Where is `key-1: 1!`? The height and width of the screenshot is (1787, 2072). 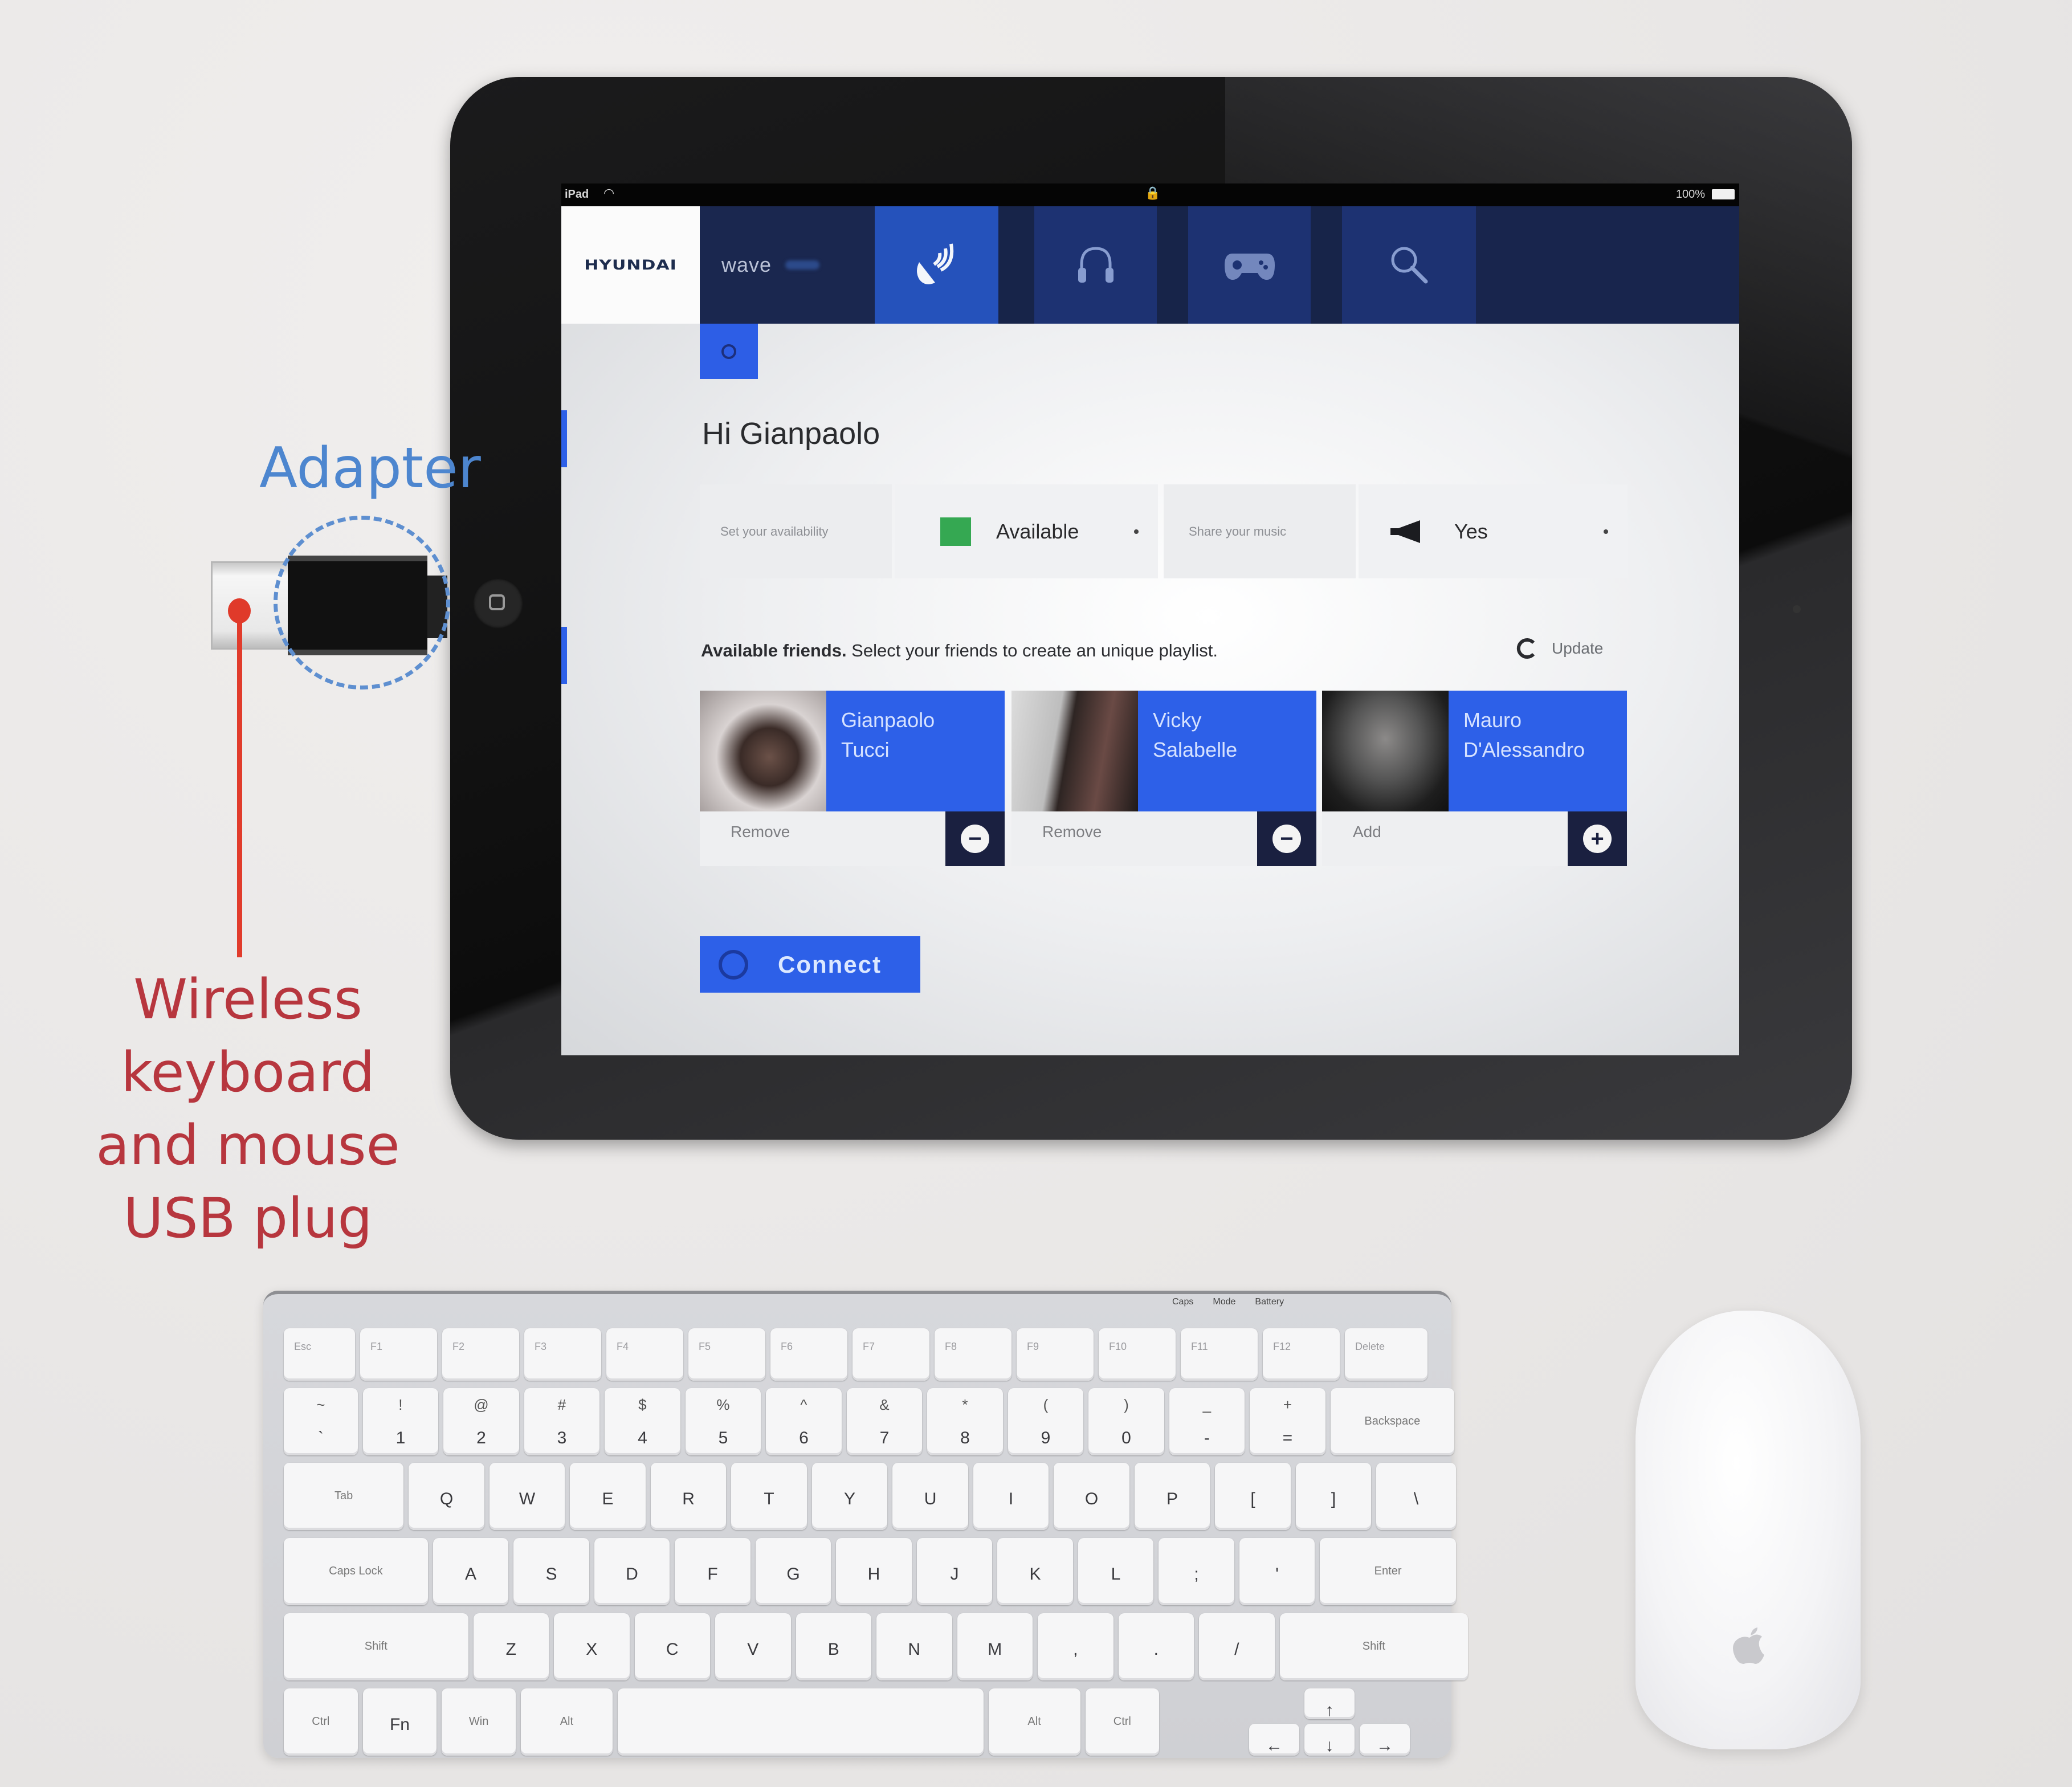
key-1: 1! is located at coordinates (400, 1421).